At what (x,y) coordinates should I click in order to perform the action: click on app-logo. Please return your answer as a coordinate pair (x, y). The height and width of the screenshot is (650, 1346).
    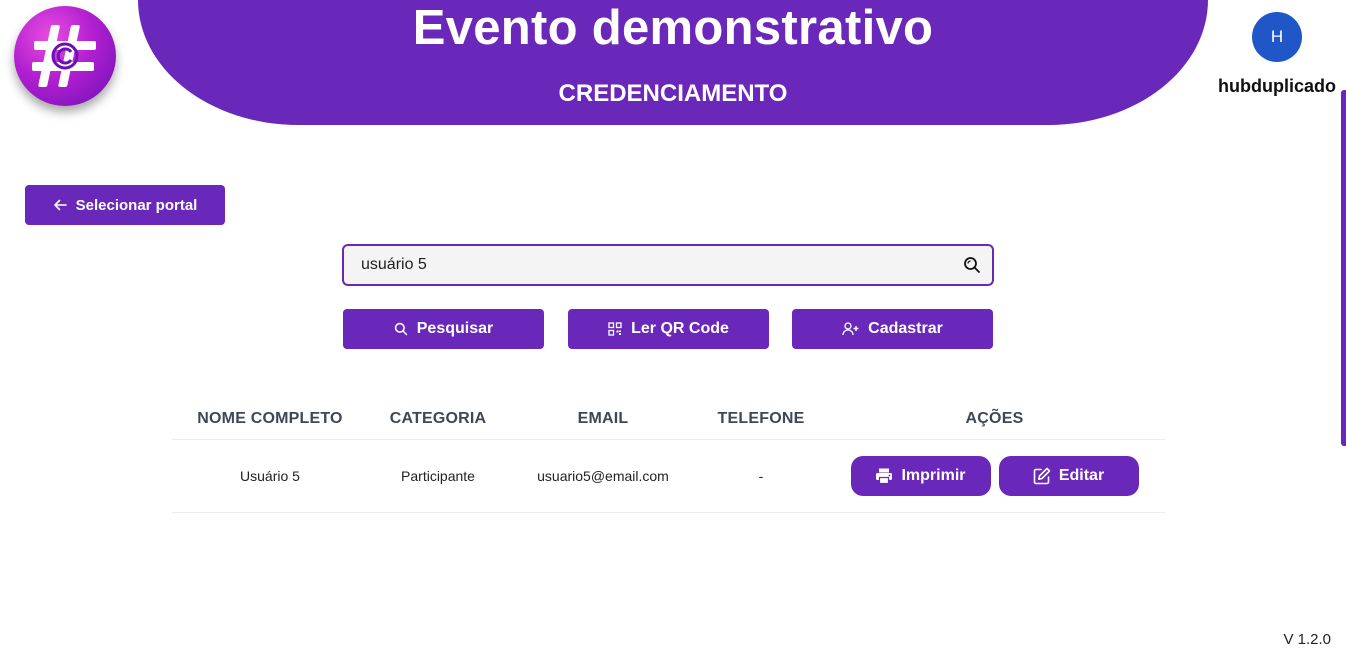
    Looking at the image, I should click on (65, 56).